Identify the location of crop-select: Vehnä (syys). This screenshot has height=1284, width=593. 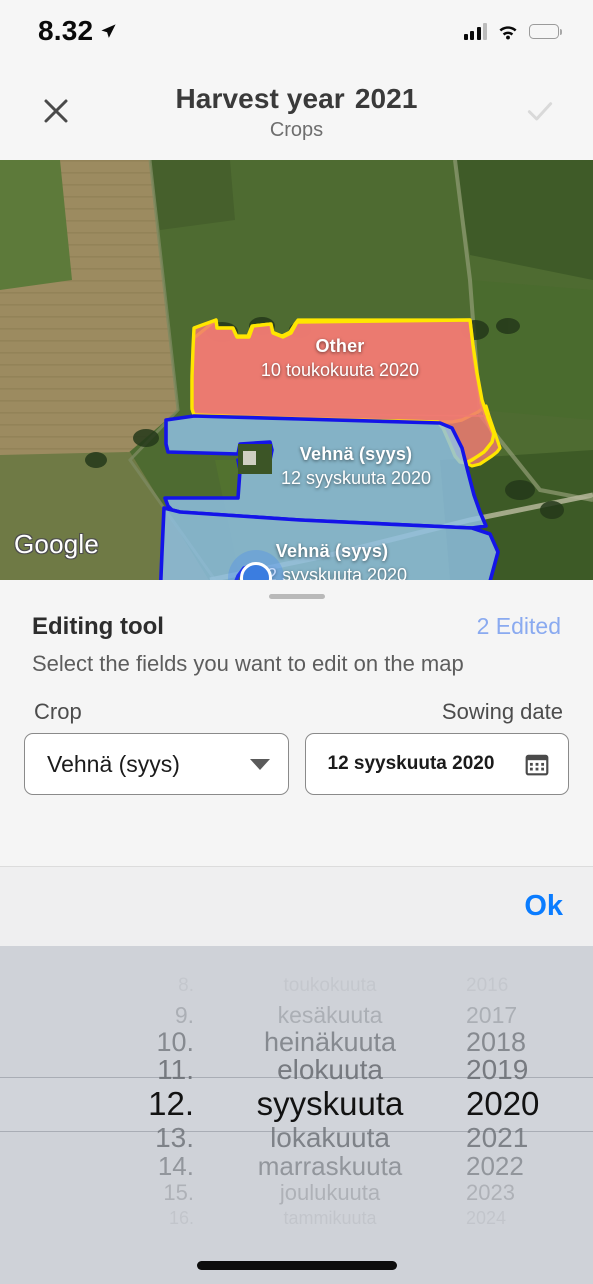
(156, 764).